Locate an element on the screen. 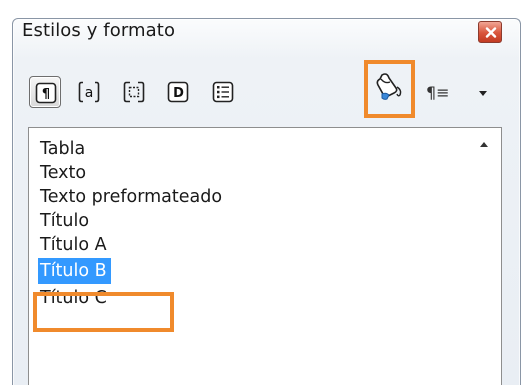 Image resolution: width=524 pixels, height=385 pixels. page-glyph: D is located at coordinates (178, 93).